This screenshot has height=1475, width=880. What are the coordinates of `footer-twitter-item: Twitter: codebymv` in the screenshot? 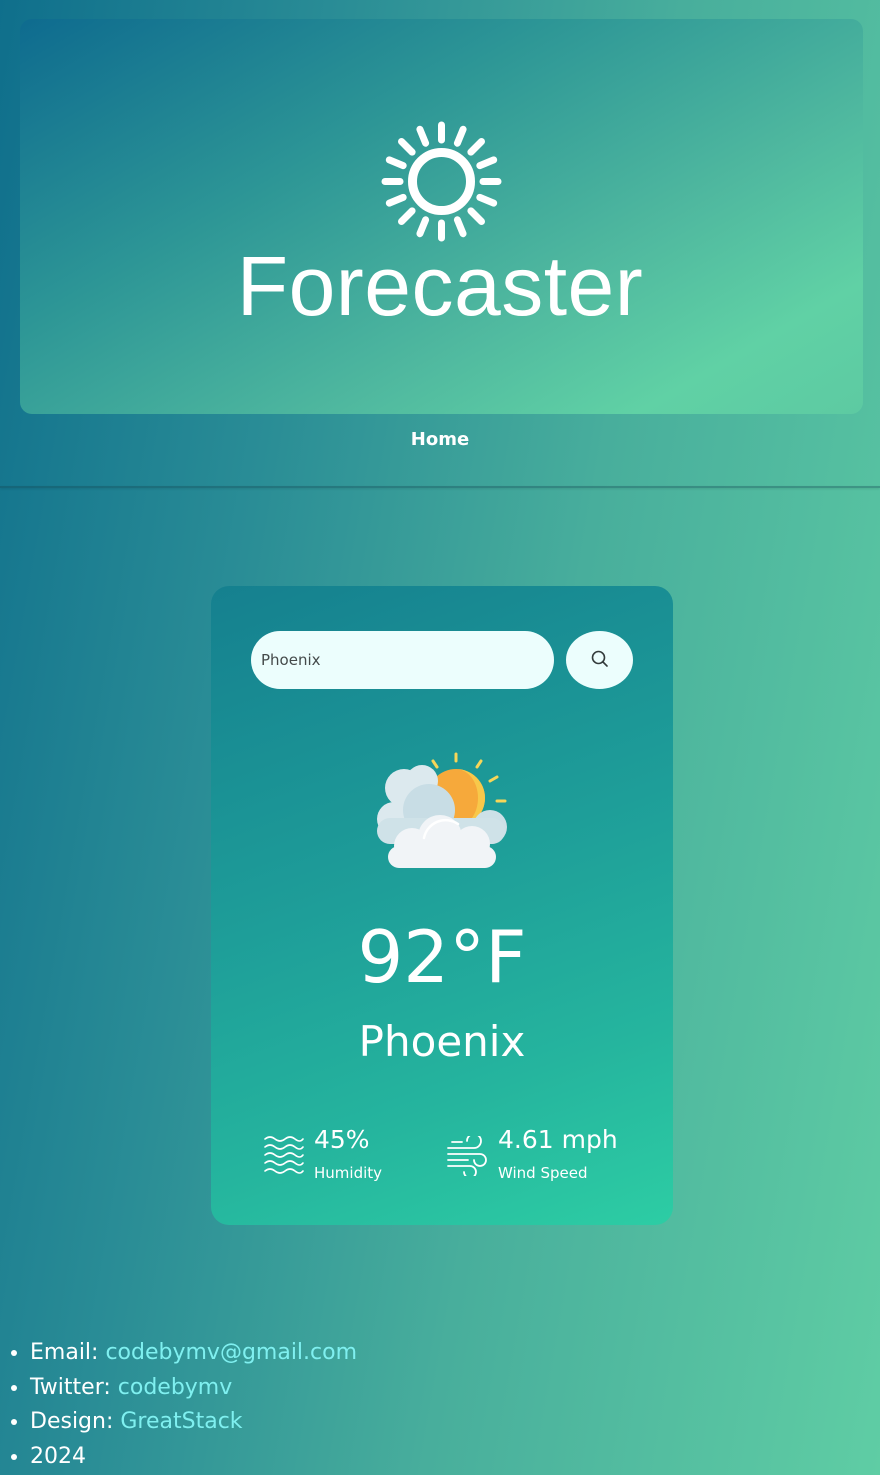 It's located at (193, 1388).